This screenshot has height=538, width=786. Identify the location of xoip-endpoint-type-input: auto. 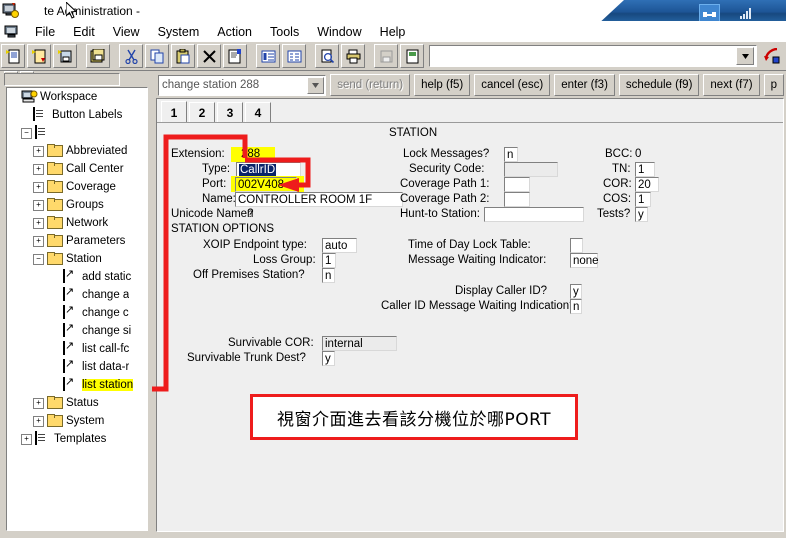
(339, 245).